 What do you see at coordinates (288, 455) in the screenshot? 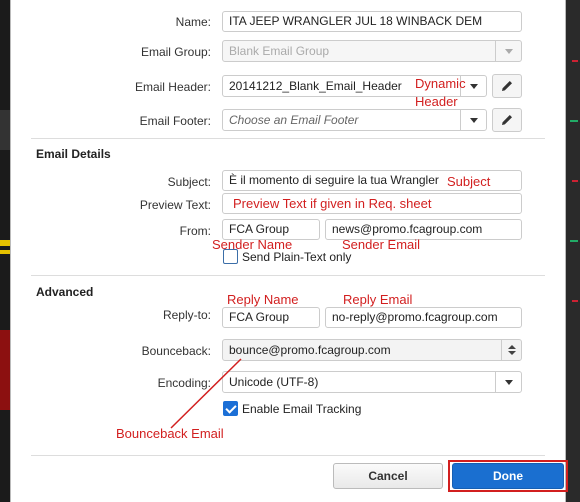
I see `divider` at bounding box center [288, 455].